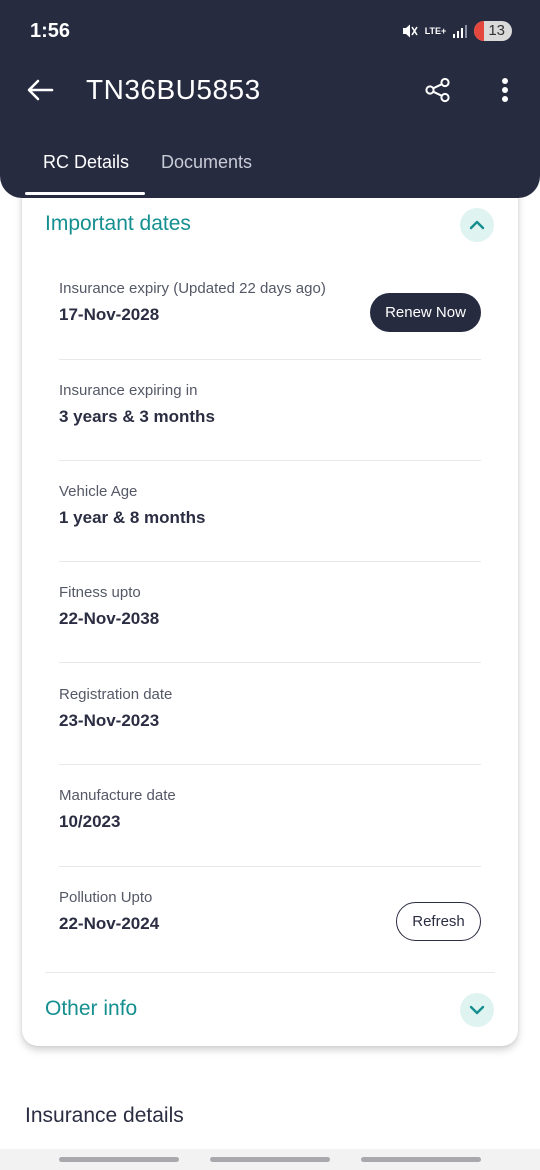 The height and width of the screenshot is (1170, 540). Describe the element at coordinates (119, 1159) in the screenshot. I see `nav-recents-handle` at that location.